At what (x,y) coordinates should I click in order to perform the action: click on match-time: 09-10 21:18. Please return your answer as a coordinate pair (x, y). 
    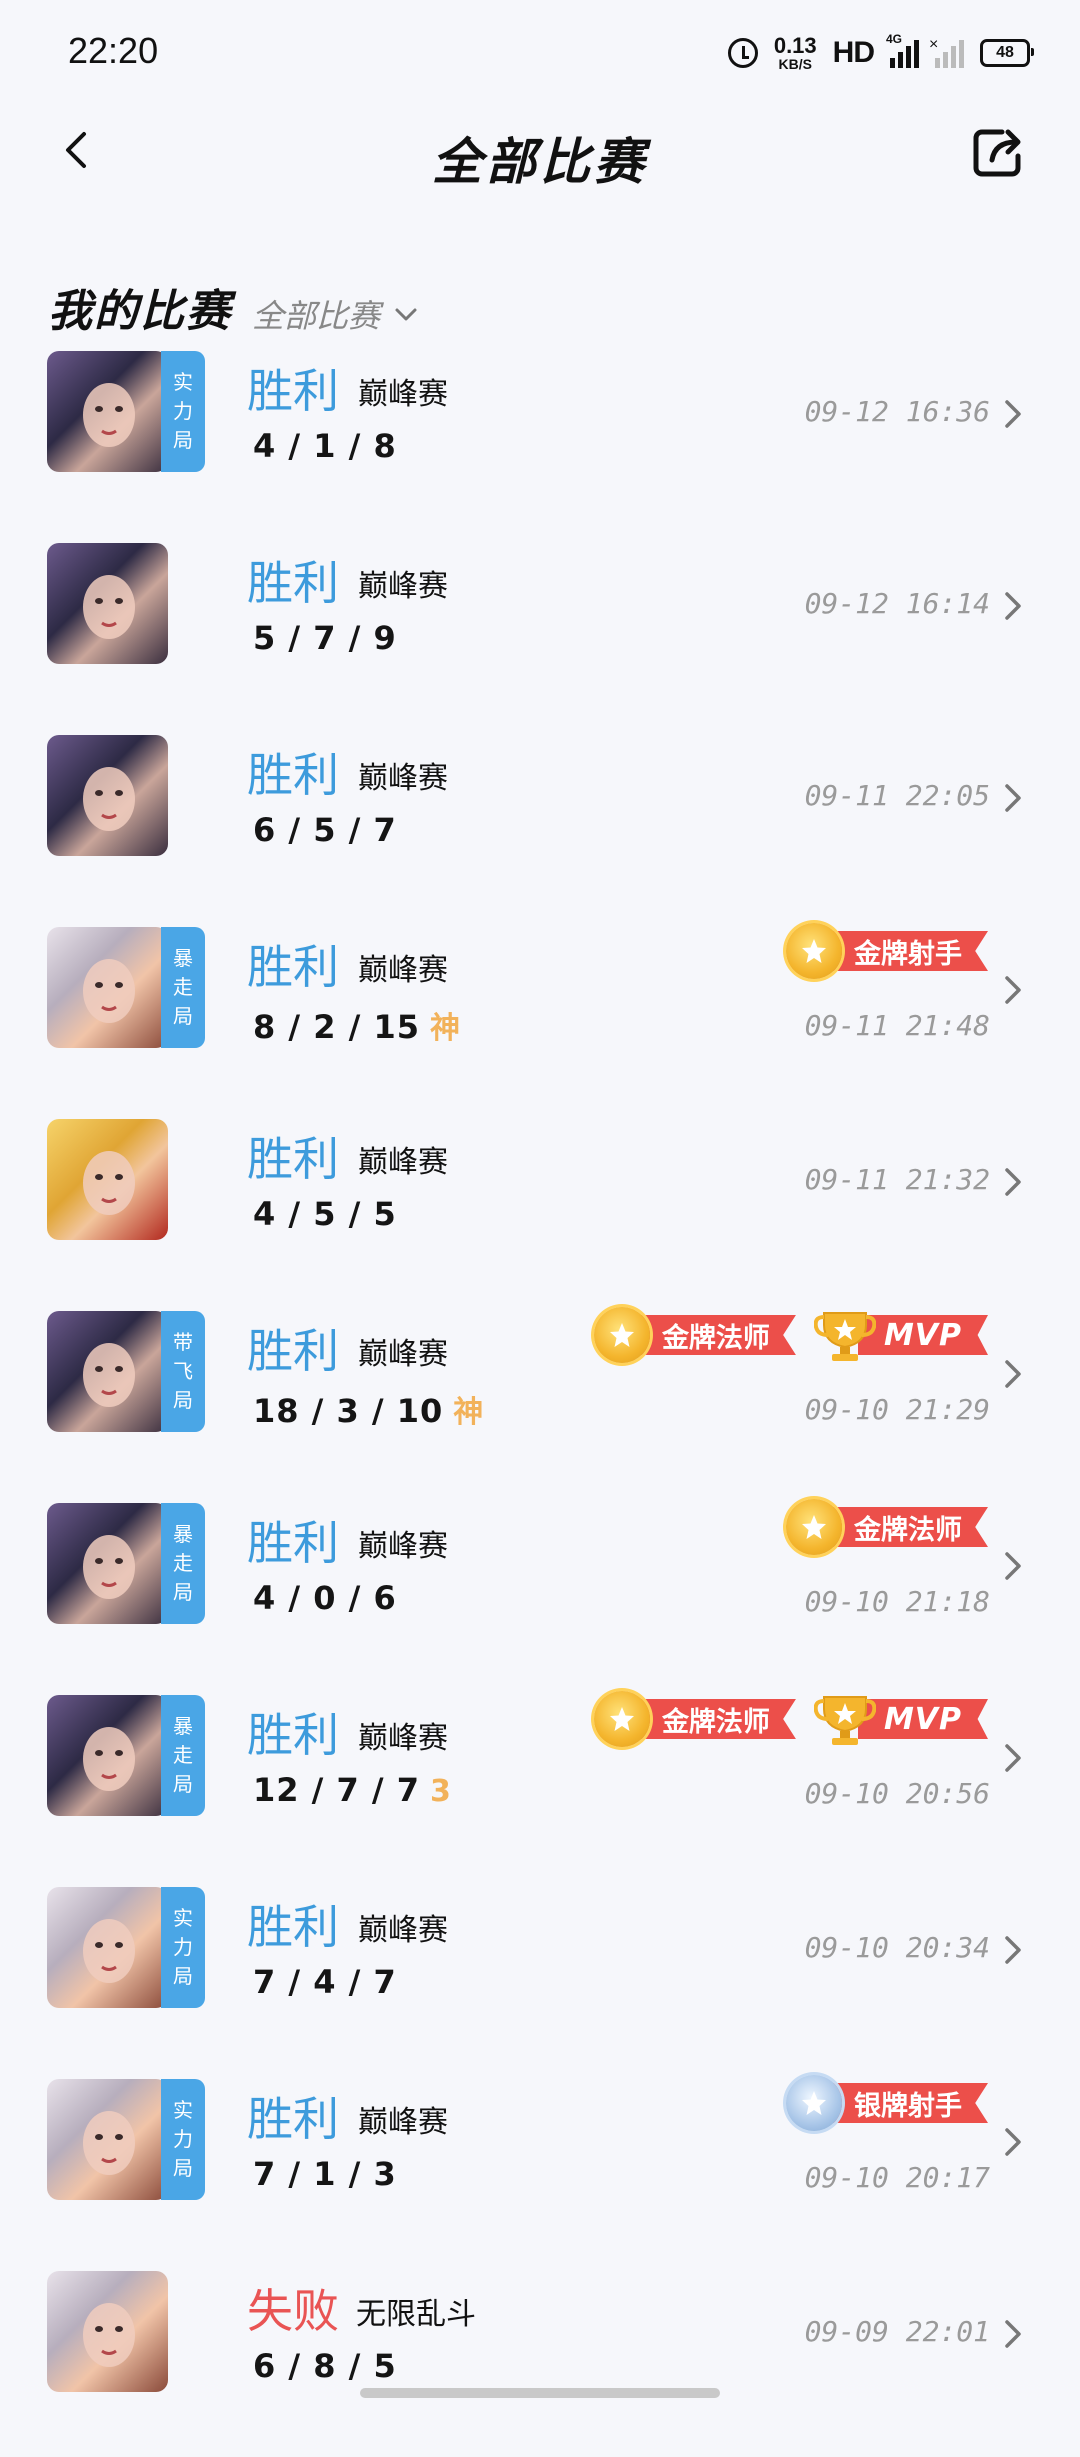
    Looking at the image, I should click on (897, 1601).